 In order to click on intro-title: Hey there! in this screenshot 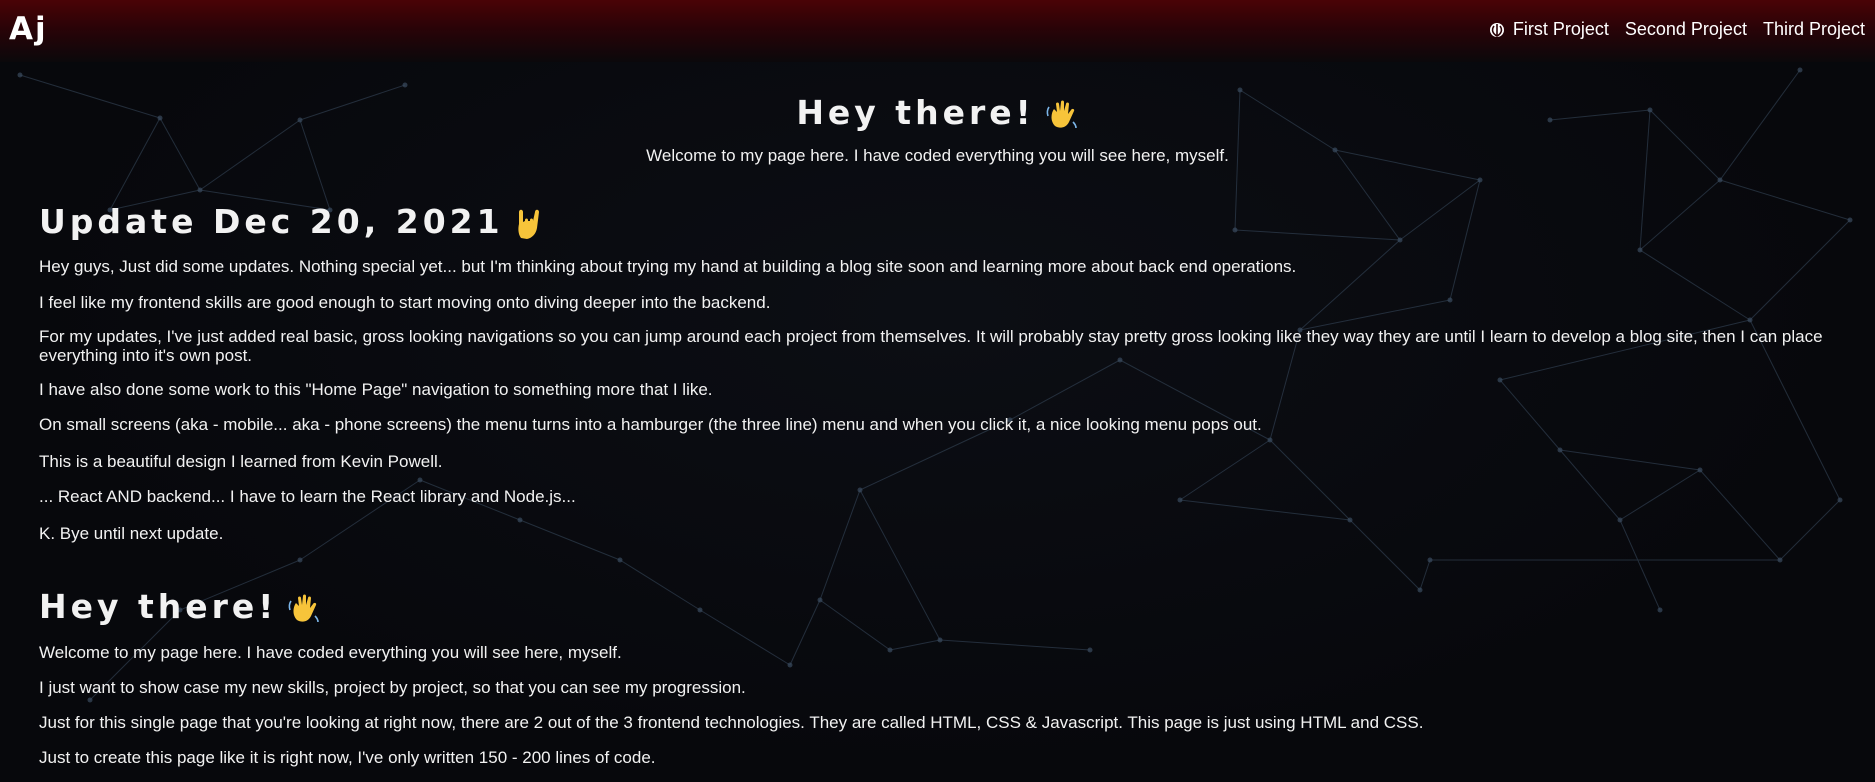, I will do `click(944, 606)`.